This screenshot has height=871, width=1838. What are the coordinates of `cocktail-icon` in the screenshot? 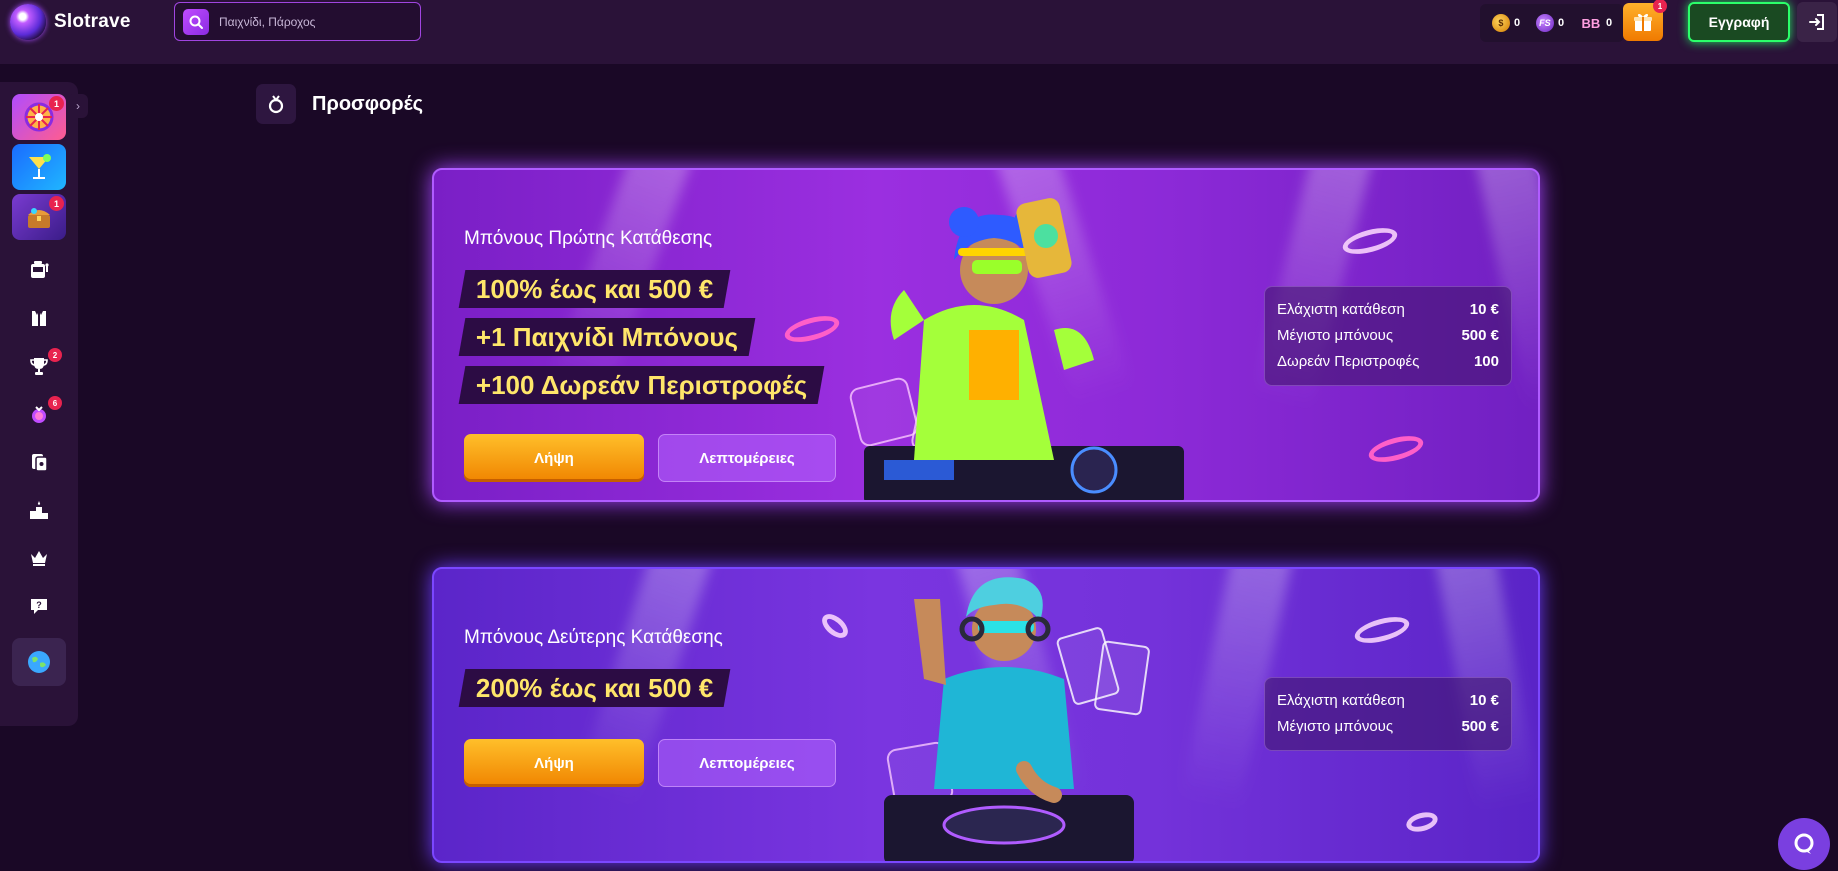 It's located at (40, 166).